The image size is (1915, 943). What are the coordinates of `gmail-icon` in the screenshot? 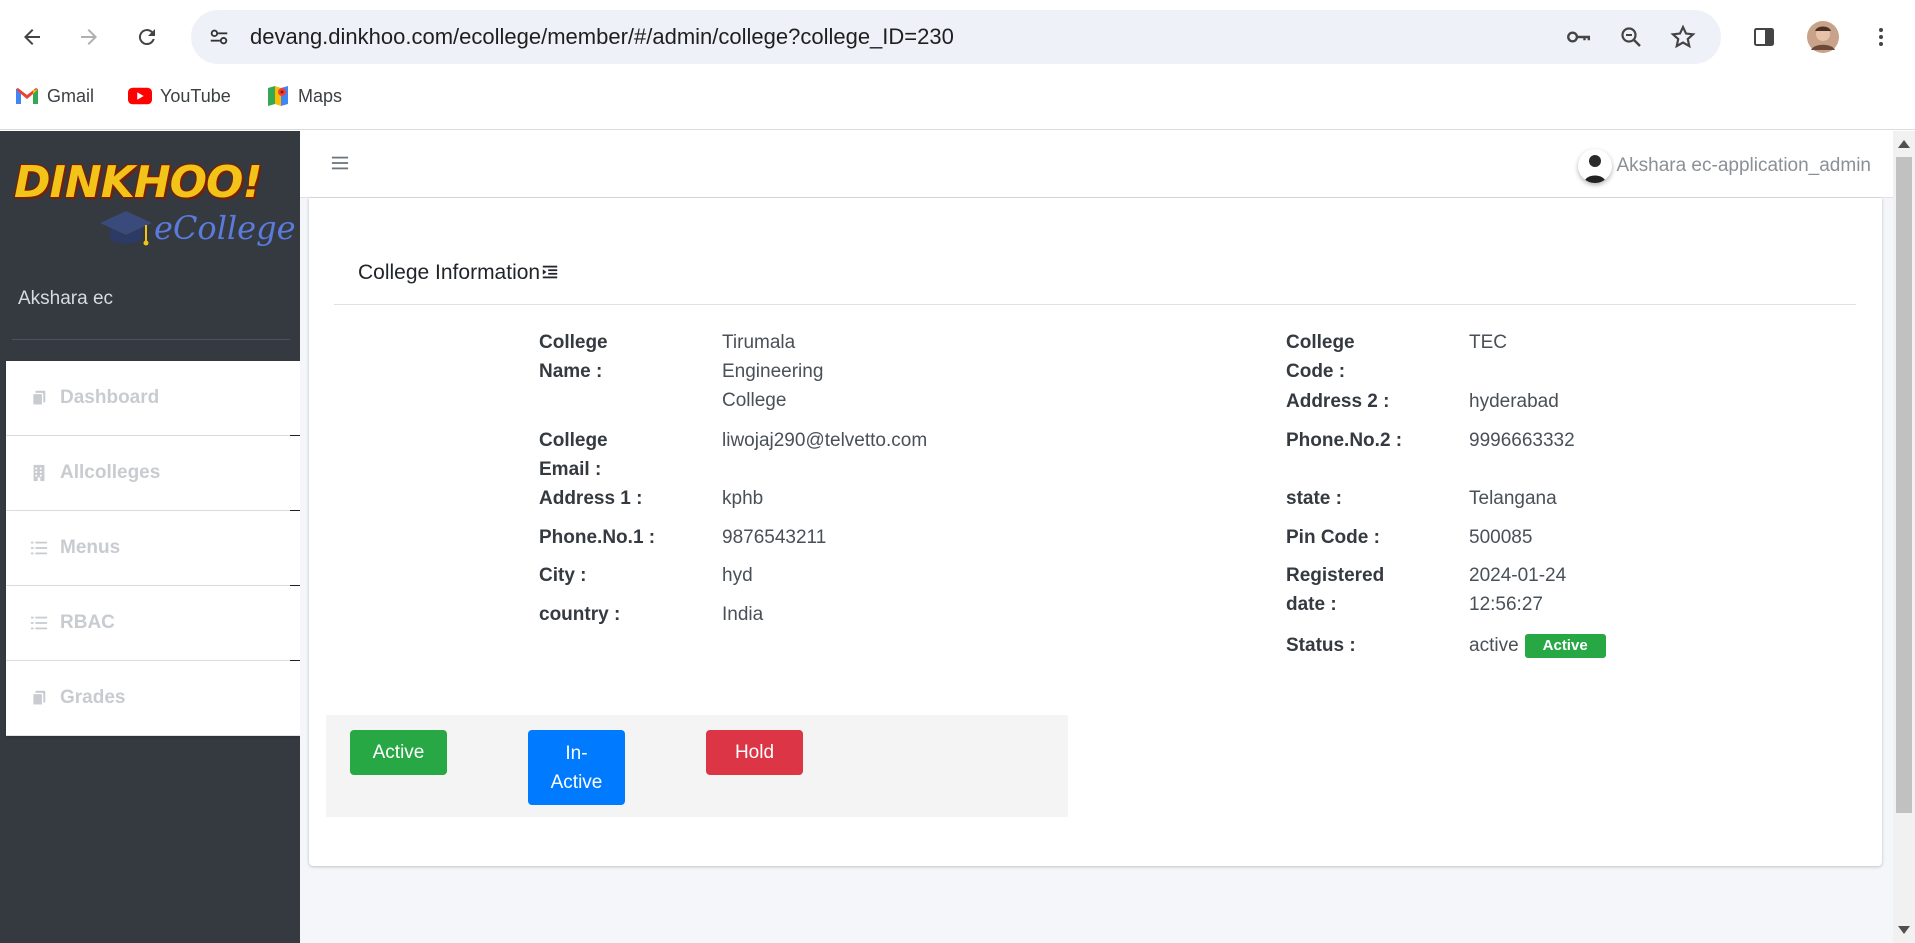 It's located at (27, 96).